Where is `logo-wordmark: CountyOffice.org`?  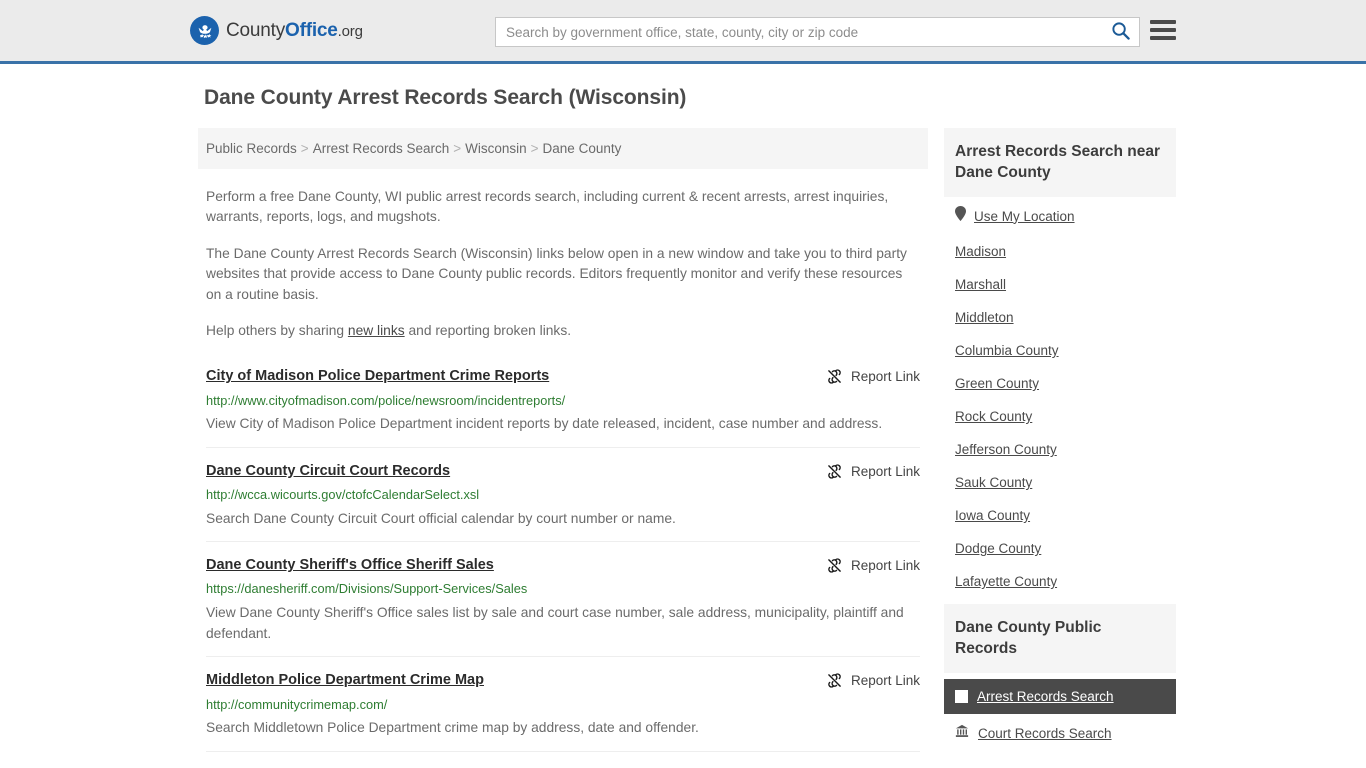
logo-wordmark: CountyOffice.org is located at coordinates (294, 31).